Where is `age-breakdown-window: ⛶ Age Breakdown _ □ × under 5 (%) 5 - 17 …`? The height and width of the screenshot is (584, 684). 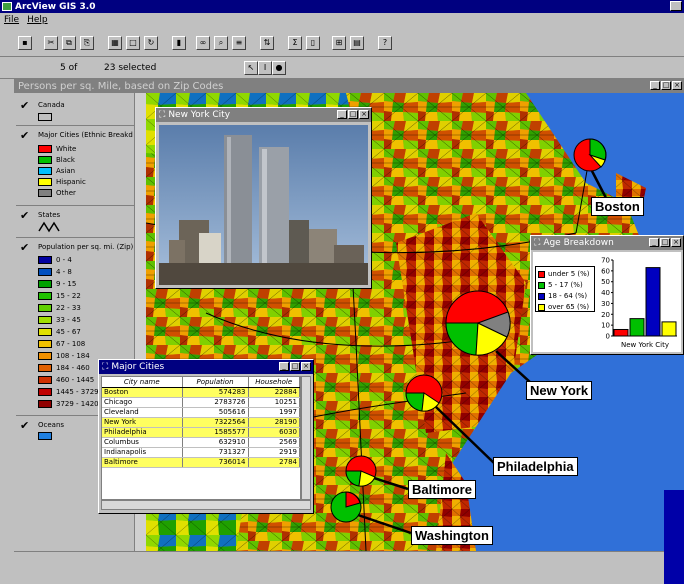 age-breakdown-window: ⛶ Age Breakdown _ □ × under 5 (%) 5 - 17 … is located at coordinates (607, 295).